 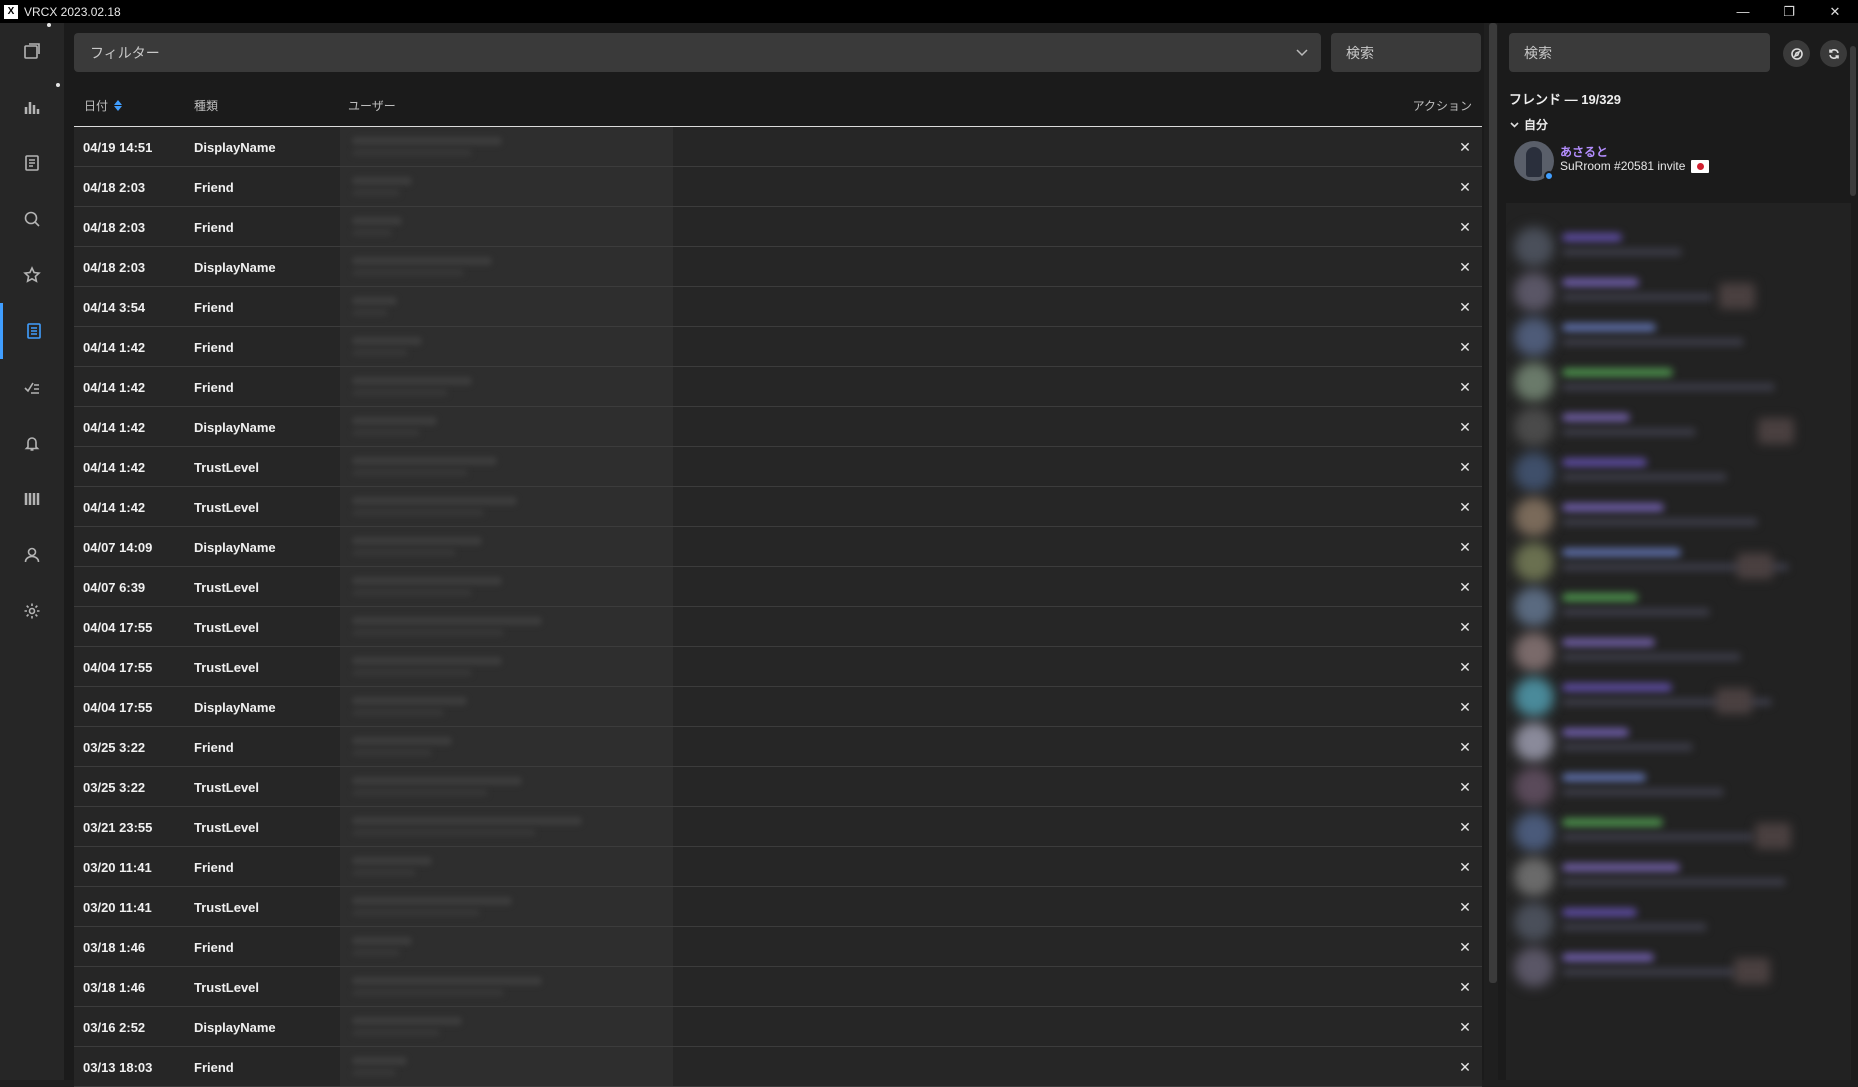 What do you see at coordinates (1853, 121) in the screenshot?
I see `friends-scrollbar` at bounding box center [1853, 121].